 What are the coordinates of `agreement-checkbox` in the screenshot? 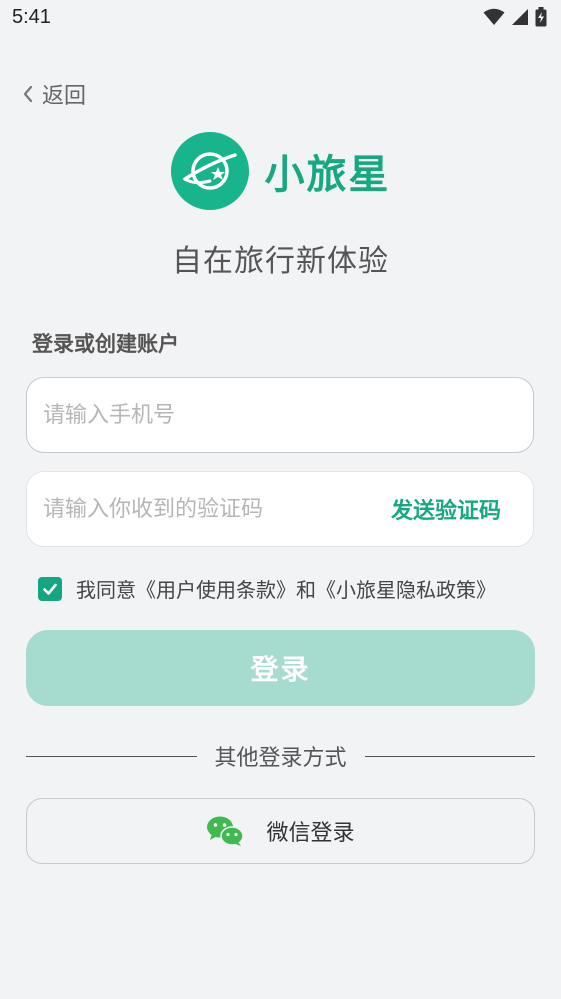 It's located at (50, 588).